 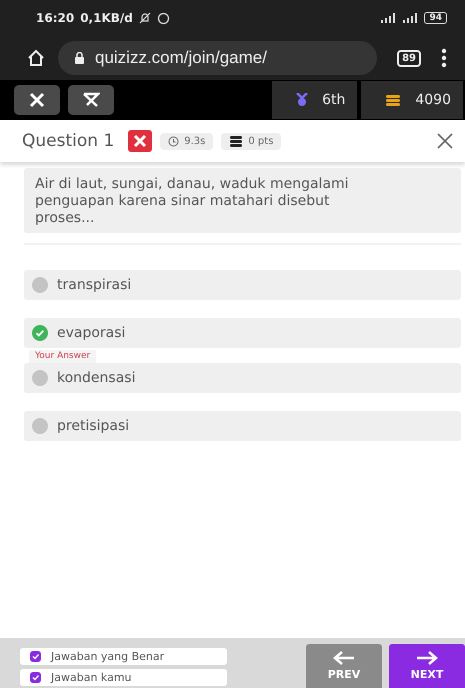 I want to click on answer-tag: Your Answer, so click(x=62, y=356).